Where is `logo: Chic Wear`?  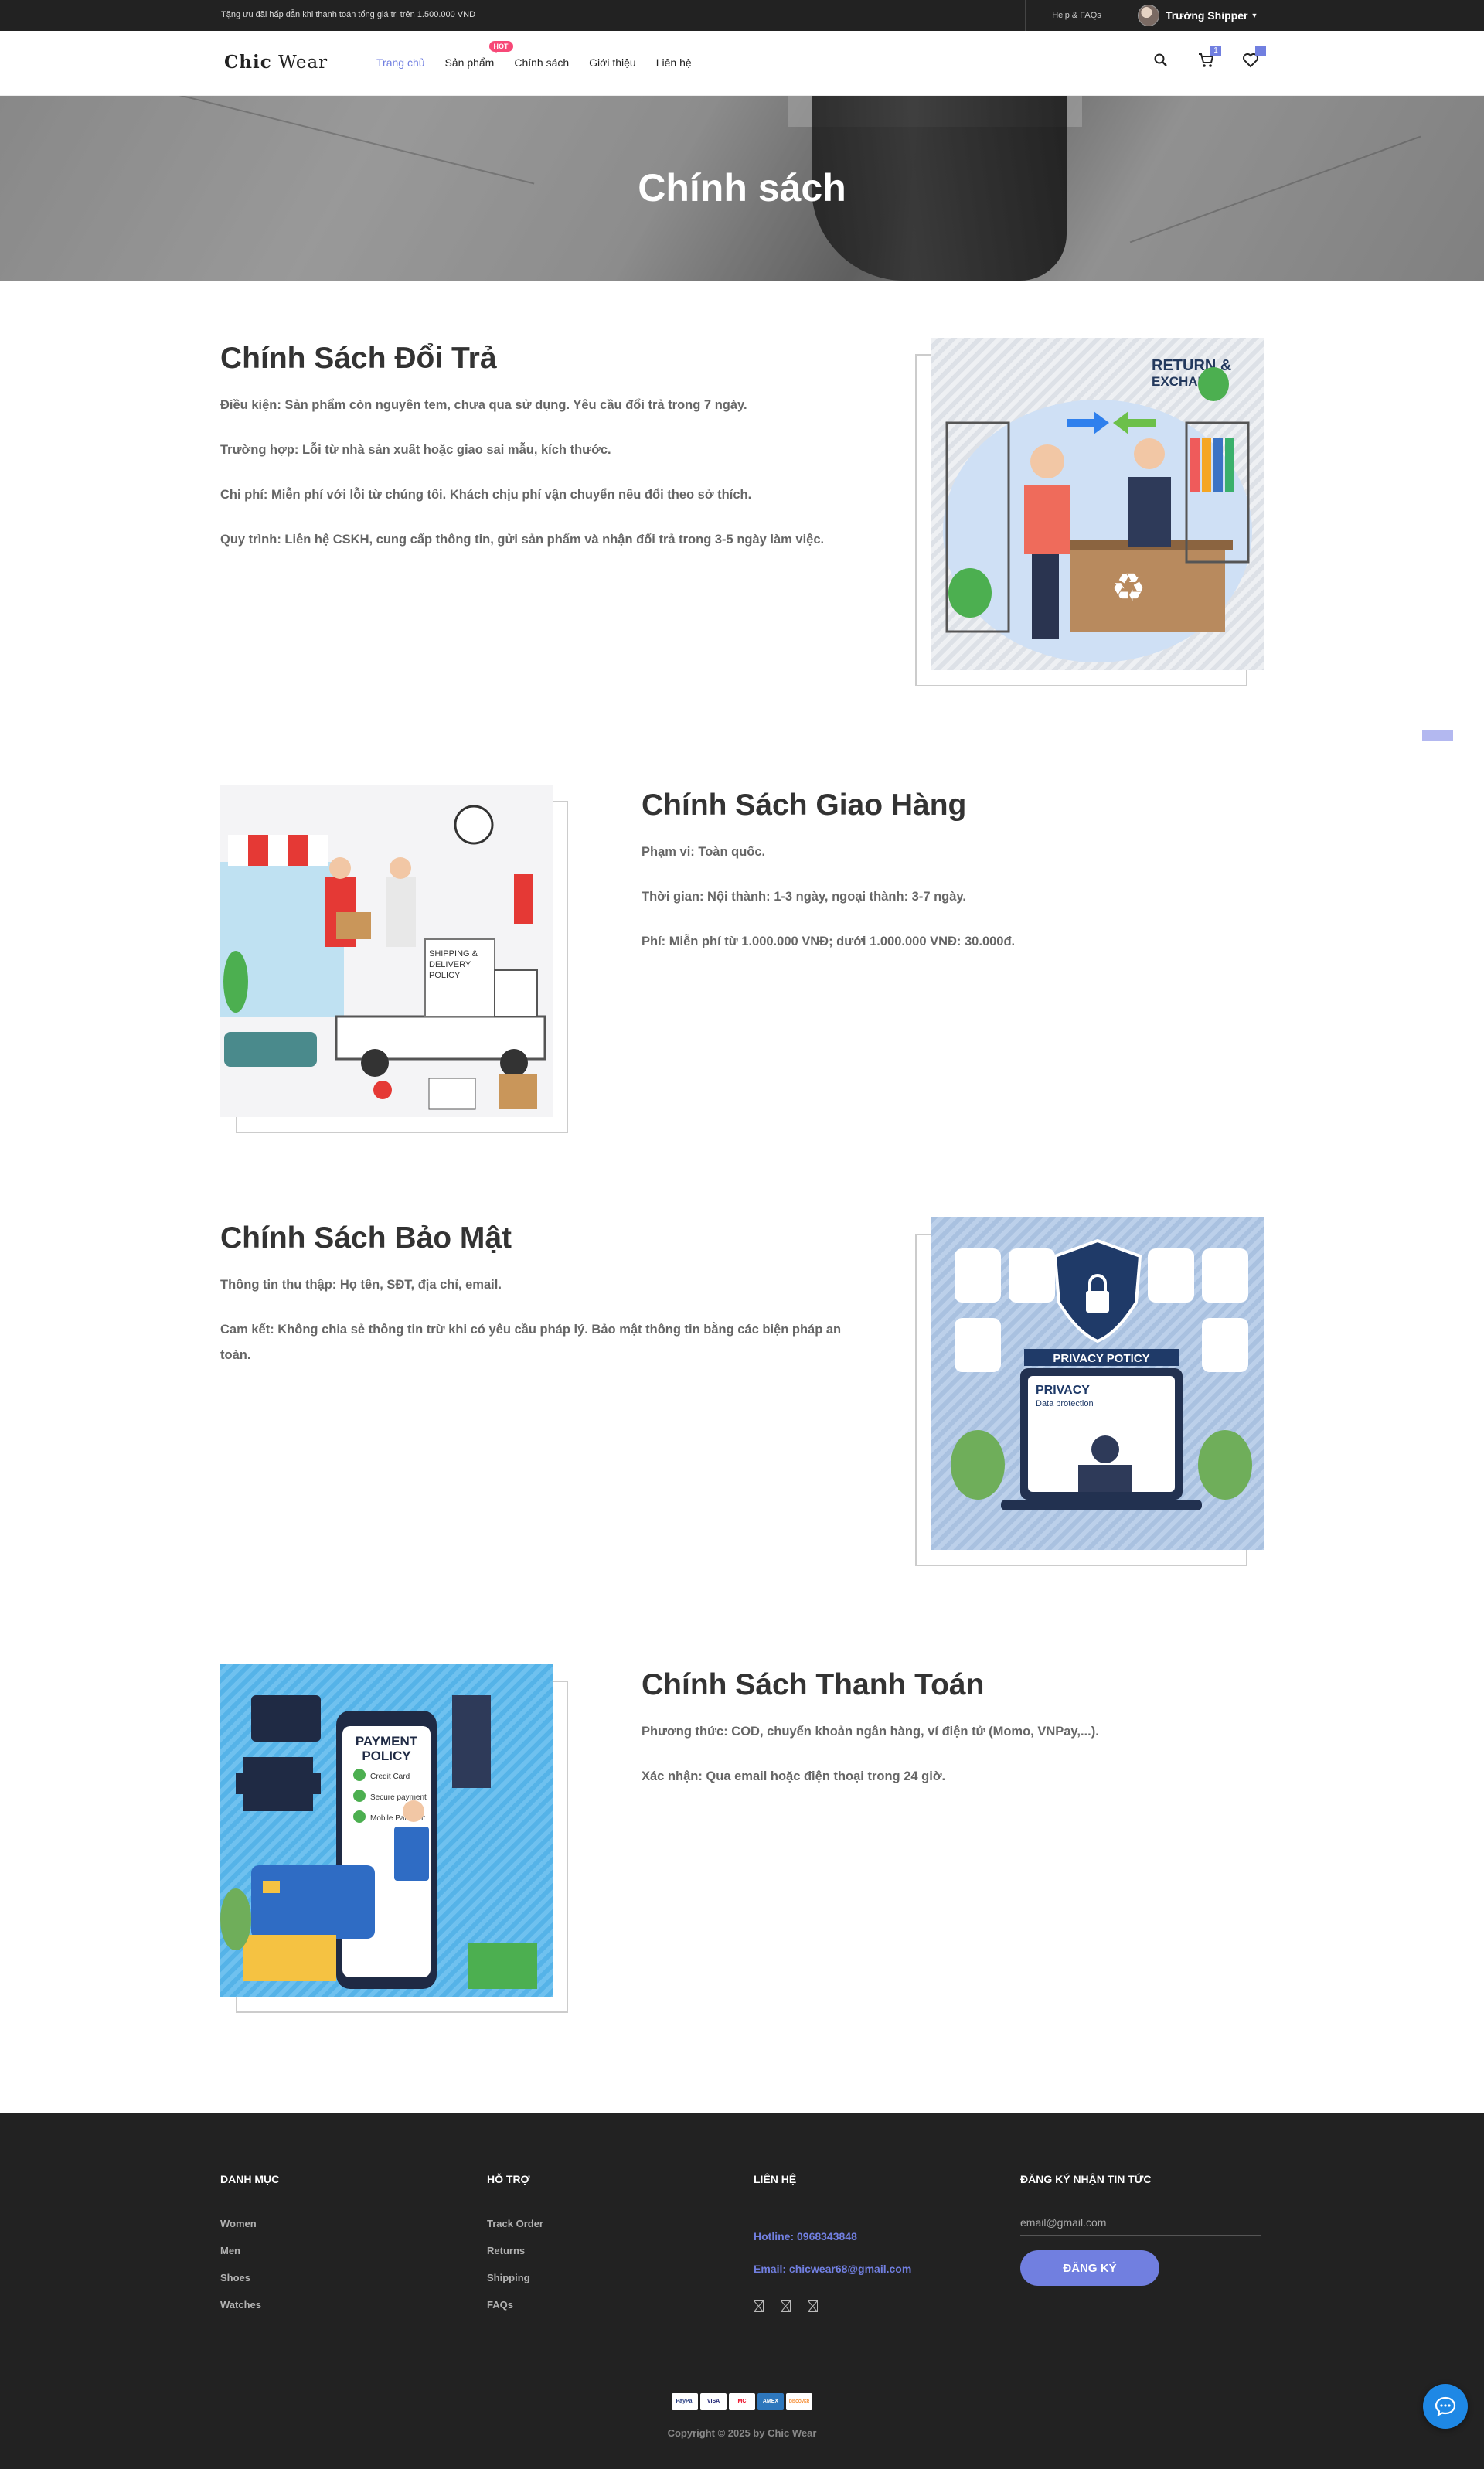 logo: Chic Wear is located at coordinates (276, 62).